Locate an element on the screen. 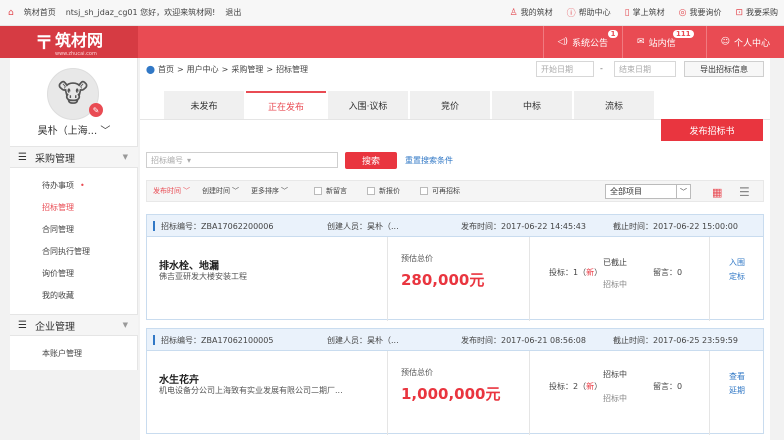  export-button: 导出招标信息 is located at coordinates (724, 69).